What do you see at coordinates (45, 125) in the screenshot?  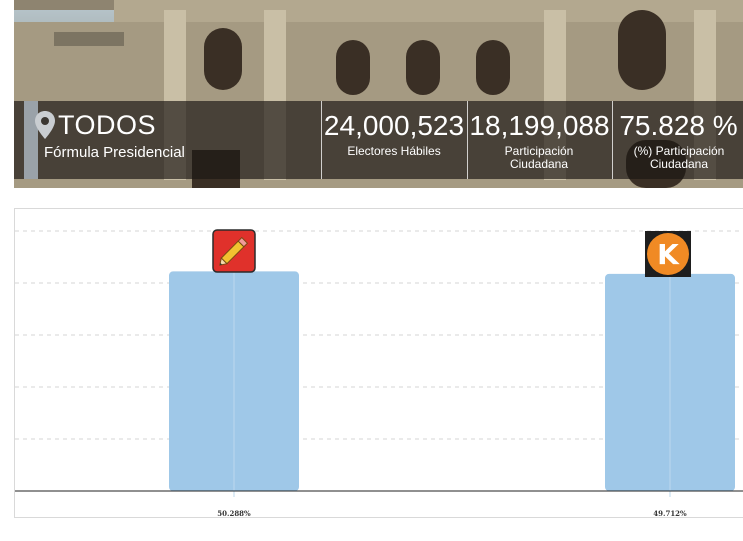 I see `location-pin-icon` at bounding box center [45, 125].